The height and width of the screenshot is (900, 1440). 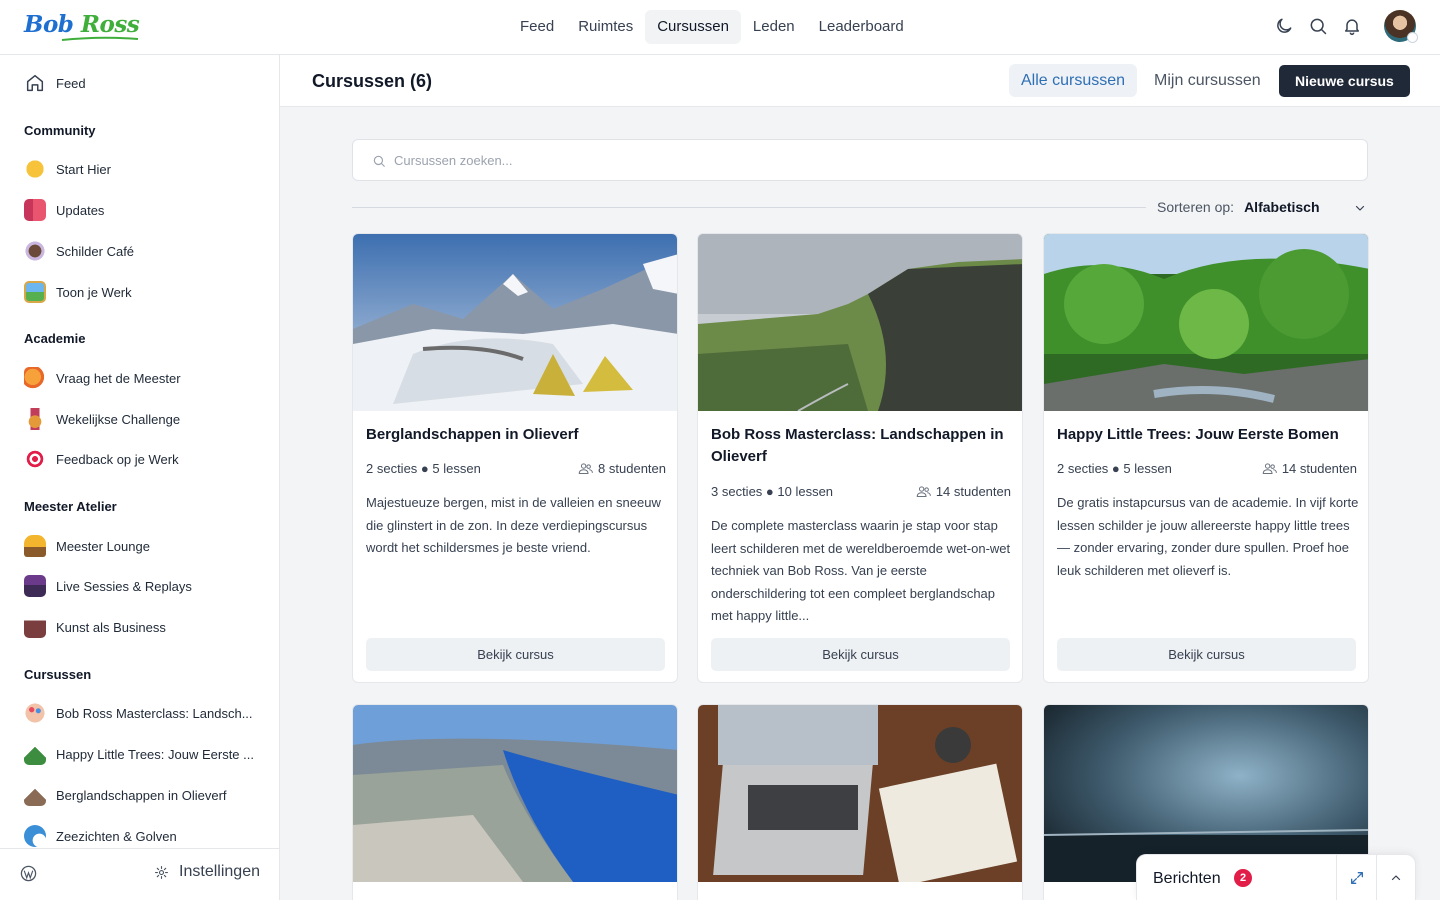 What do you see at coordinates (162, 872) in the screenshot?
I see `gear-icon` at bounding box center [162, 872].